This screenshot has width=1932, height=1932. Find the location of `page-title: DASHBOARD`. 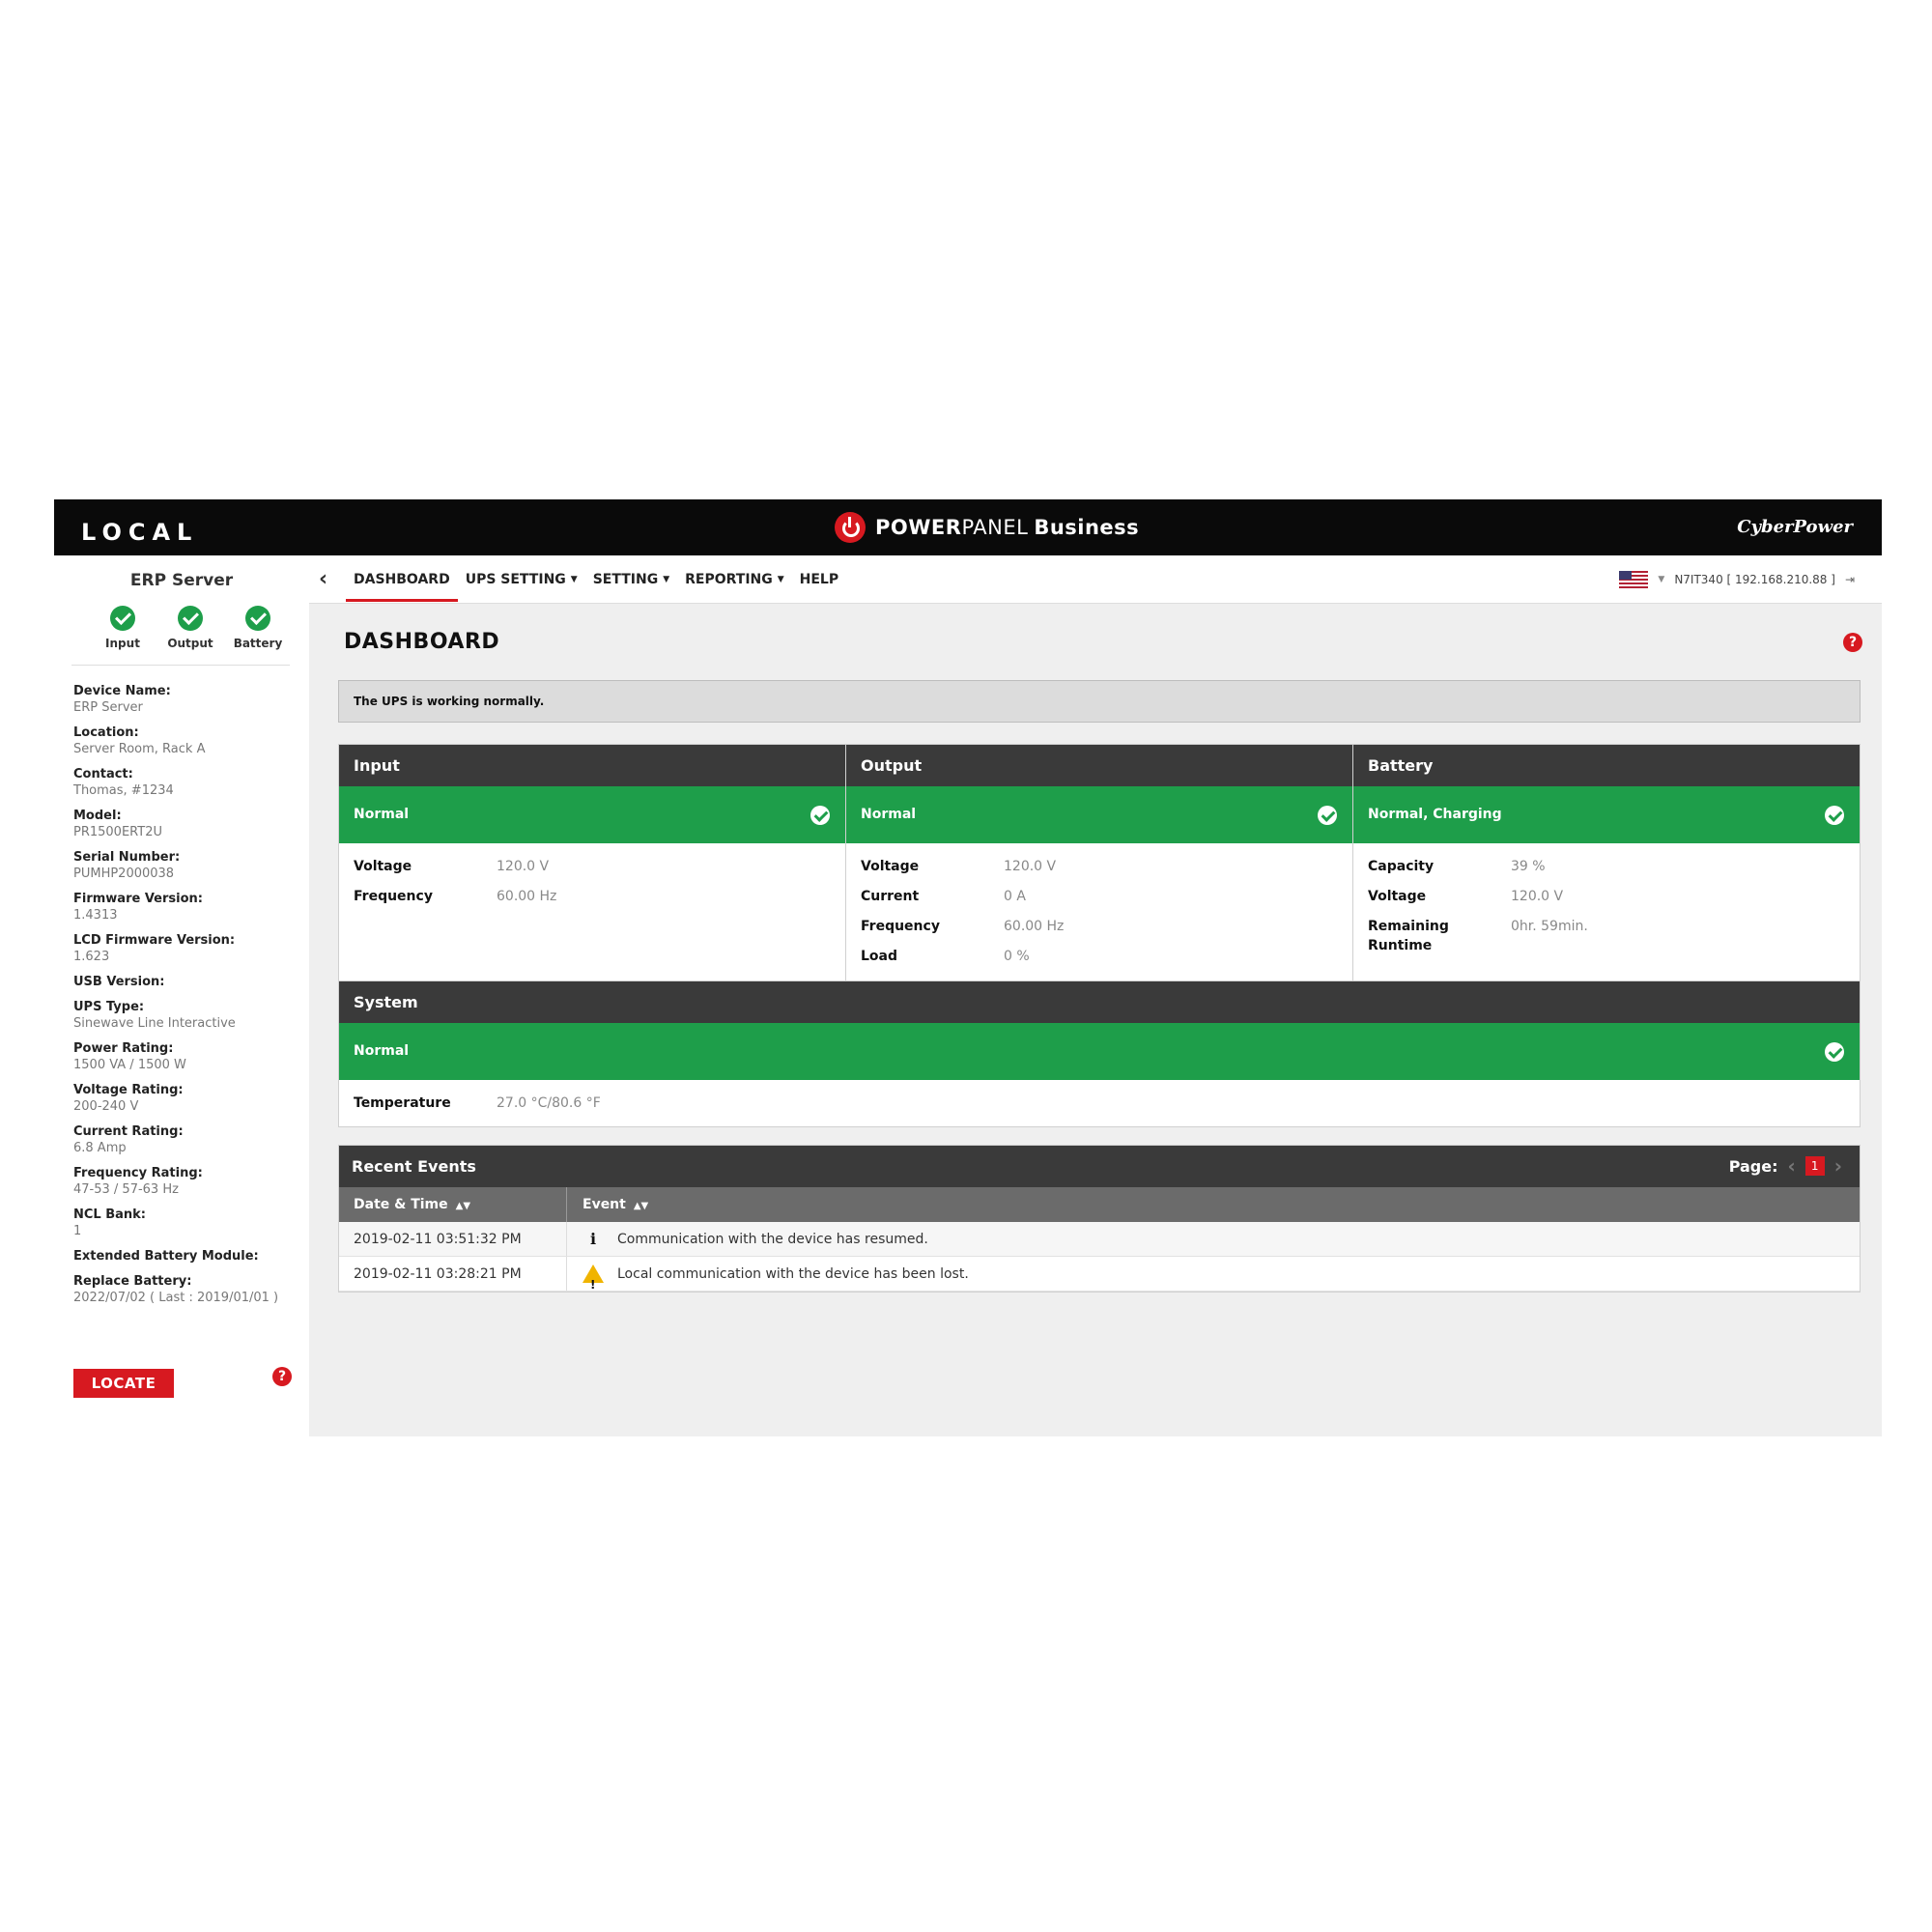

page-title: DASHBOARD is located at coordinates (422, 642).